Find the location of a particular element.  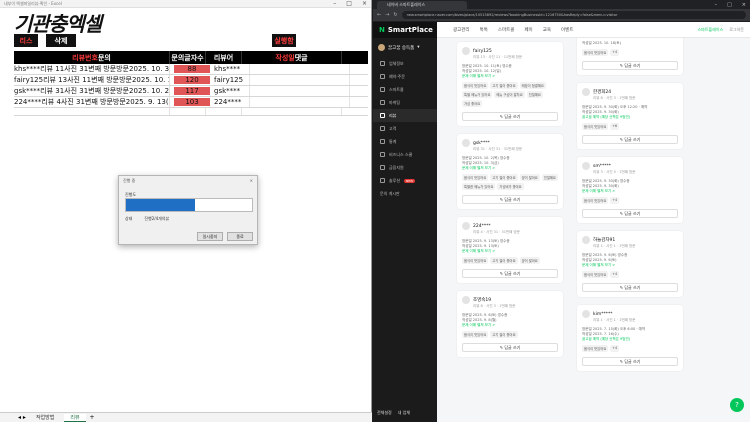

cell-review: fairy125리뷰 13사진 11변째 방문방문2025. 10. 11(토) is located at coordinates (92, 80).